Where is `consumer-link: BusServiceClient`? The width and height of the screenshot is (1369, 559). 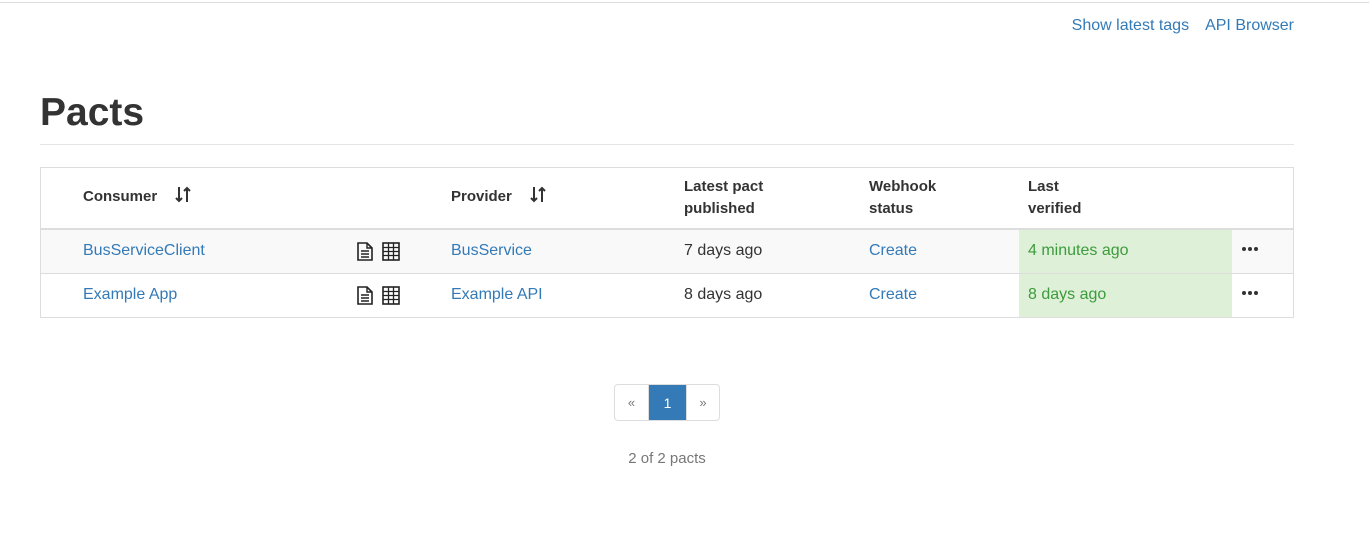 consumer-link: BusServiceClient is located at coordinates (144, 250).